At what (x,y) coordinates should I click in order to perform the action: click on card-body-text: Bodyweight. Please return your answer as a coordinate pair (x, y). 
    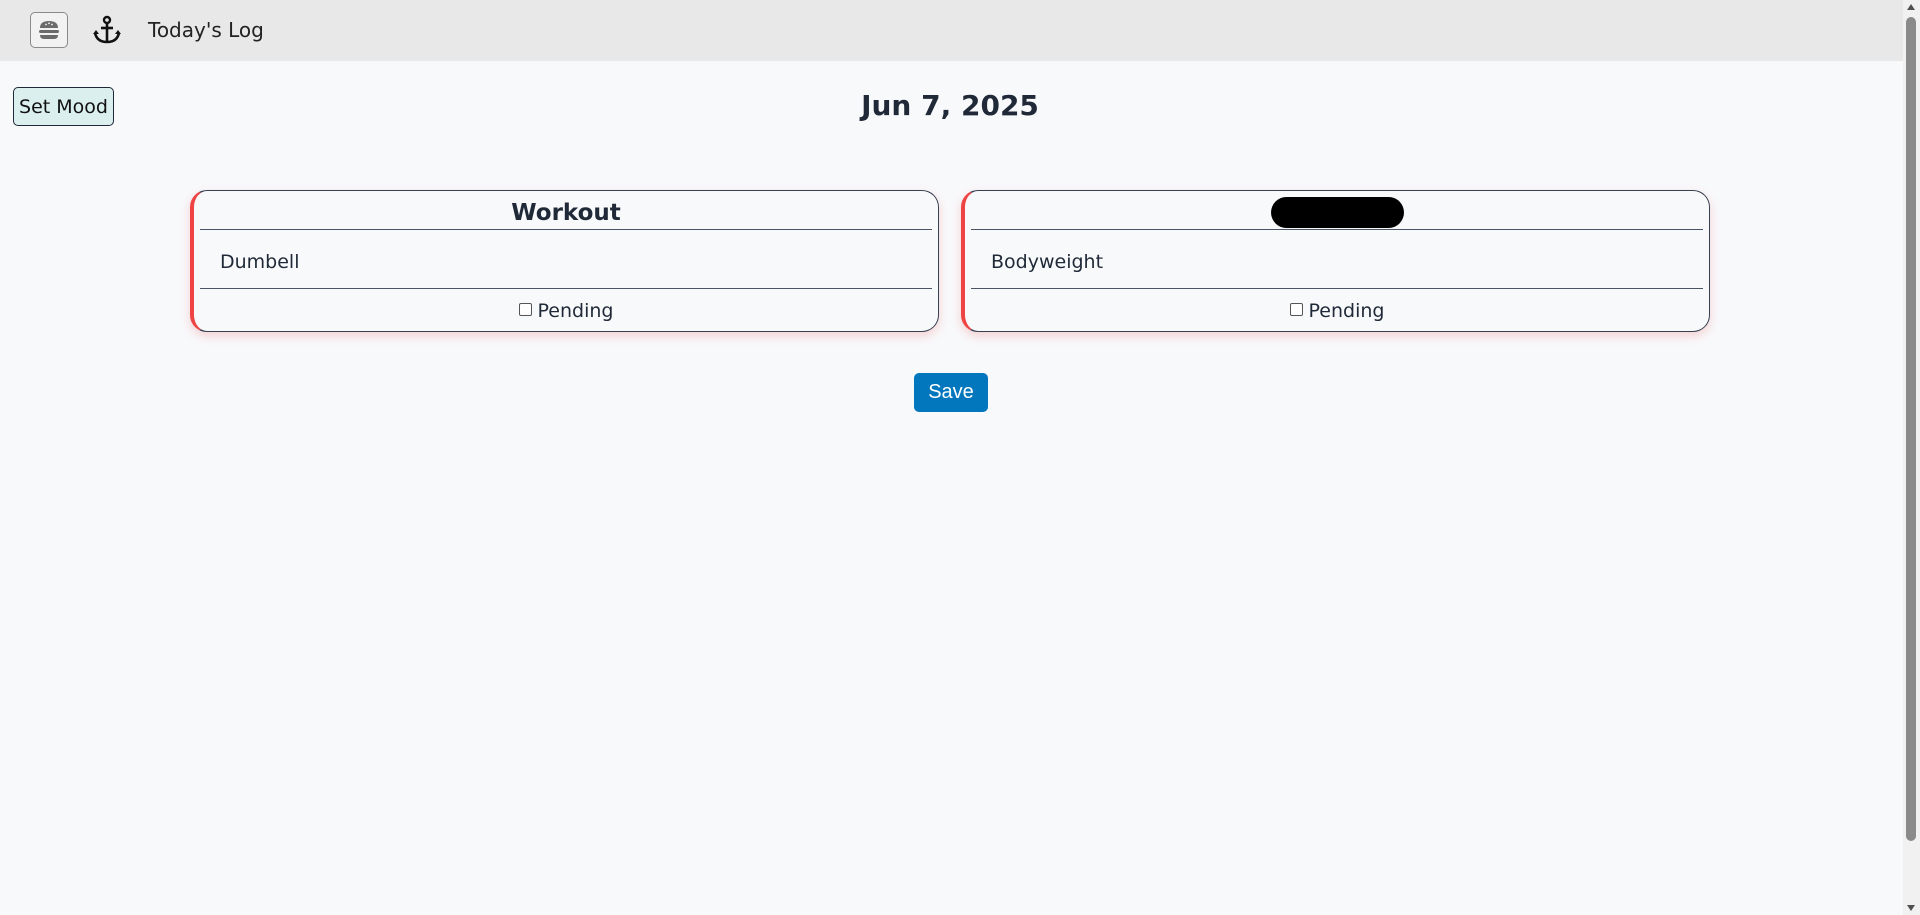
    Looking at the image, I should click on (1047, 262).